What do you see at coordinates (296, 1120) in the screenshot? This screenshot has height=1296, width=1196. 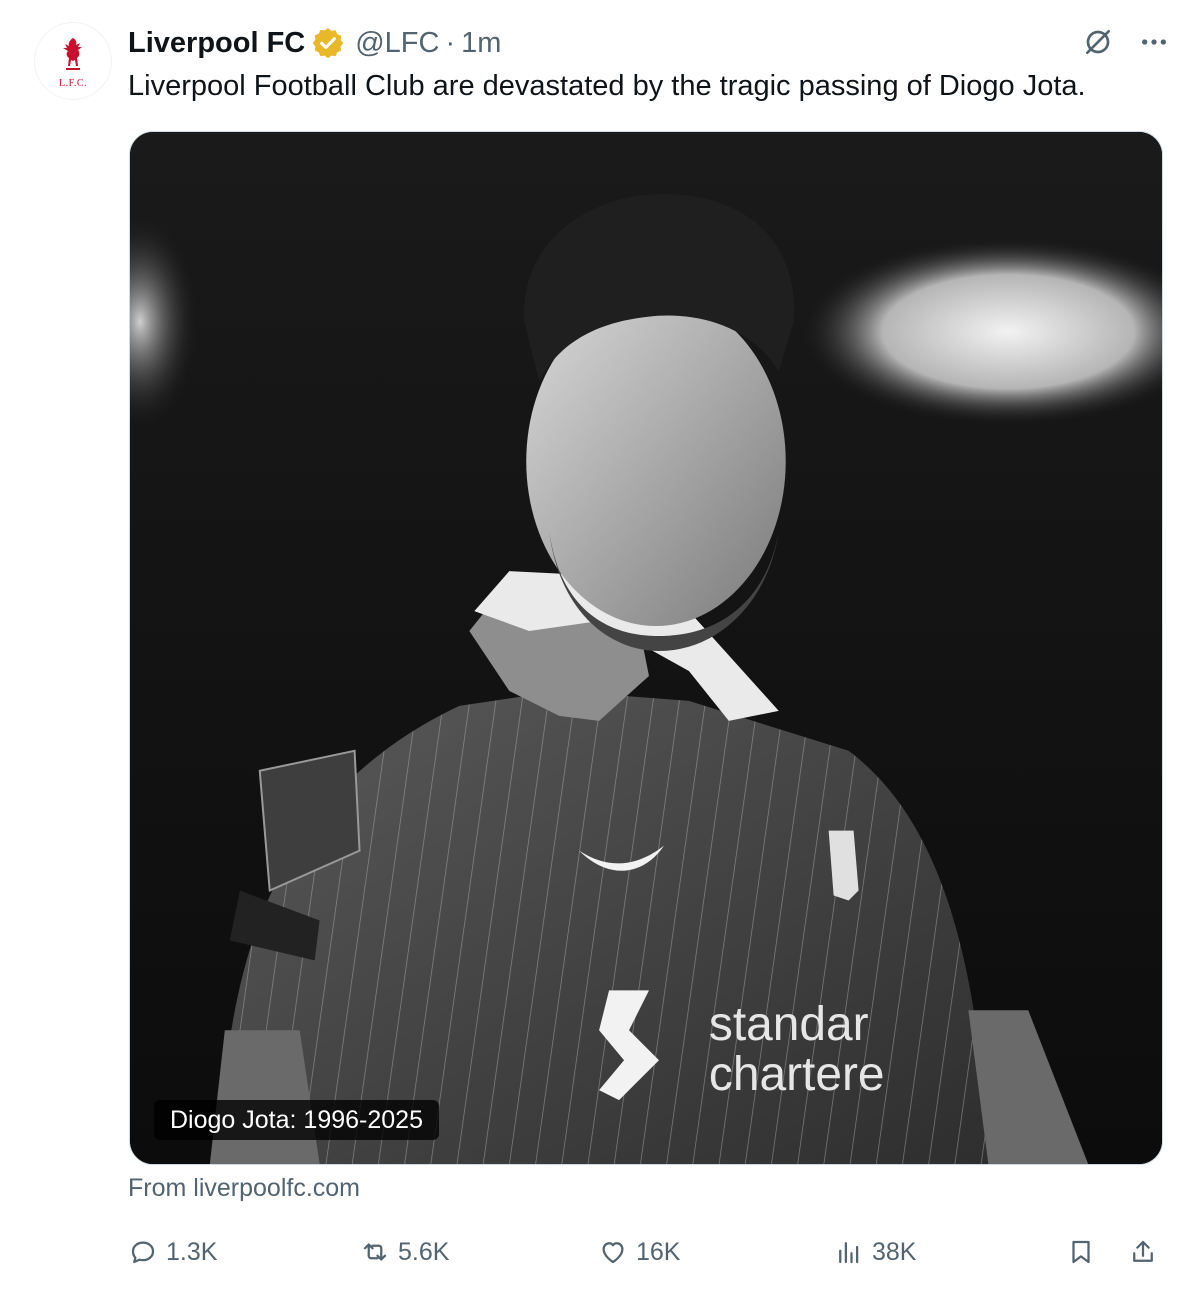 I see `media-caption: Diogo Jota: 1996-2025` at bounding box center [296, 1120].